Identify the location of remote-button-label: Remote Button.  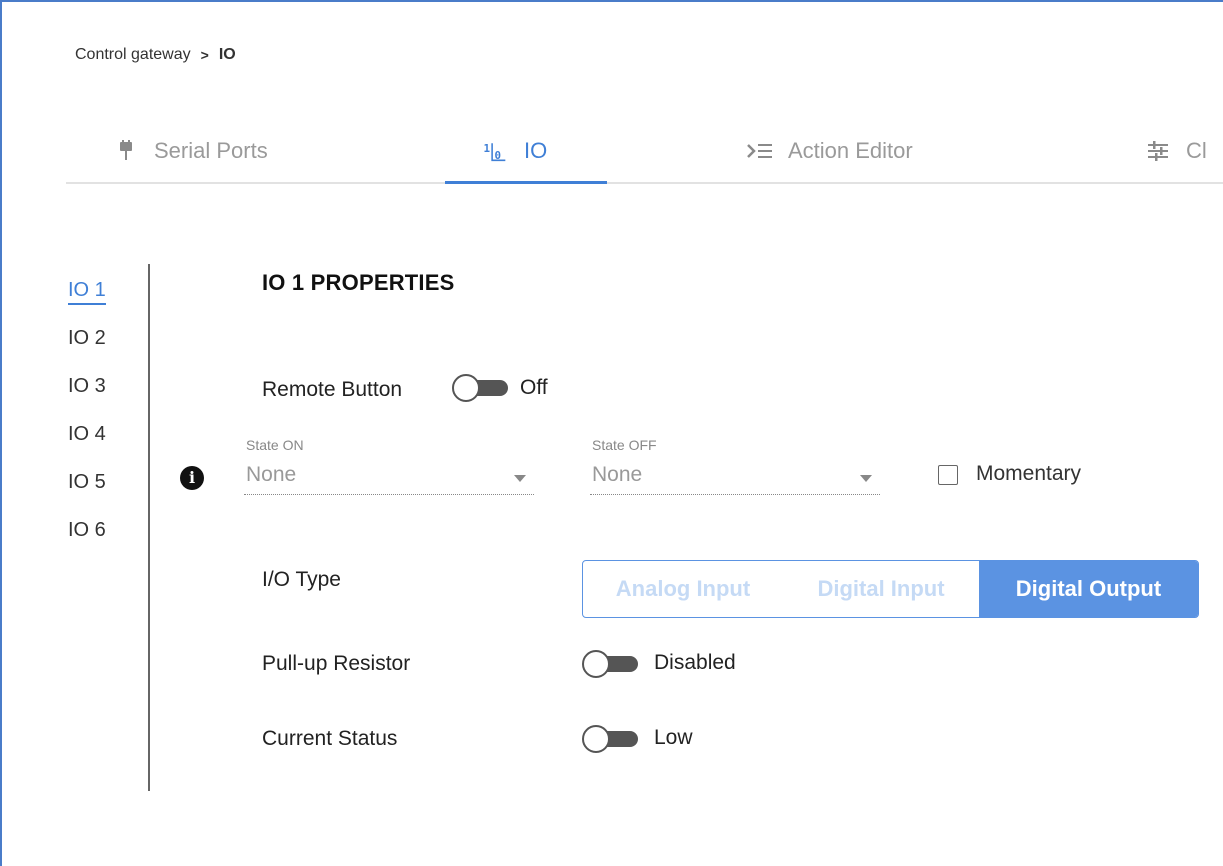
(332, 389).